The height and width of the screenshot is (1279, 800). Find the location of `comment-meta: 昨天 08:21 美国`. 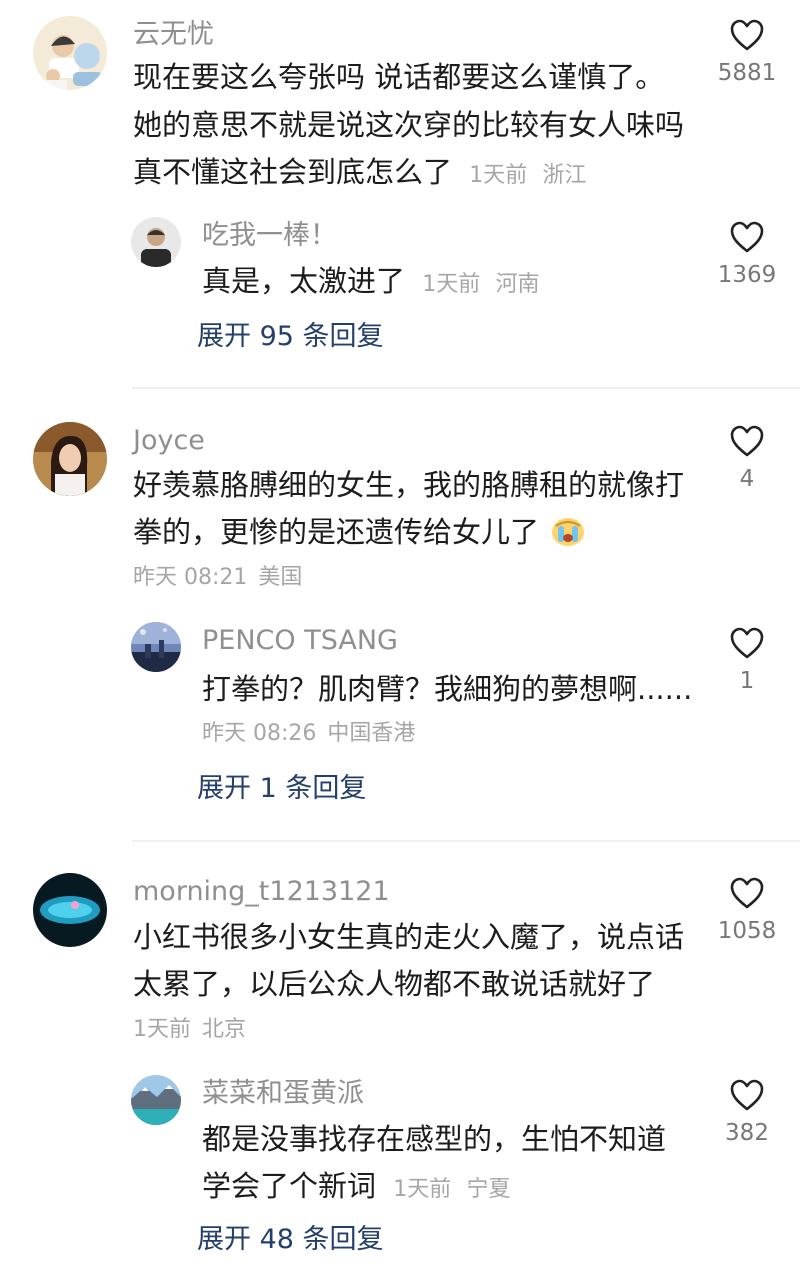

comment-meta: 昨天 08:21 美国 is located at coordinates (217, 578).